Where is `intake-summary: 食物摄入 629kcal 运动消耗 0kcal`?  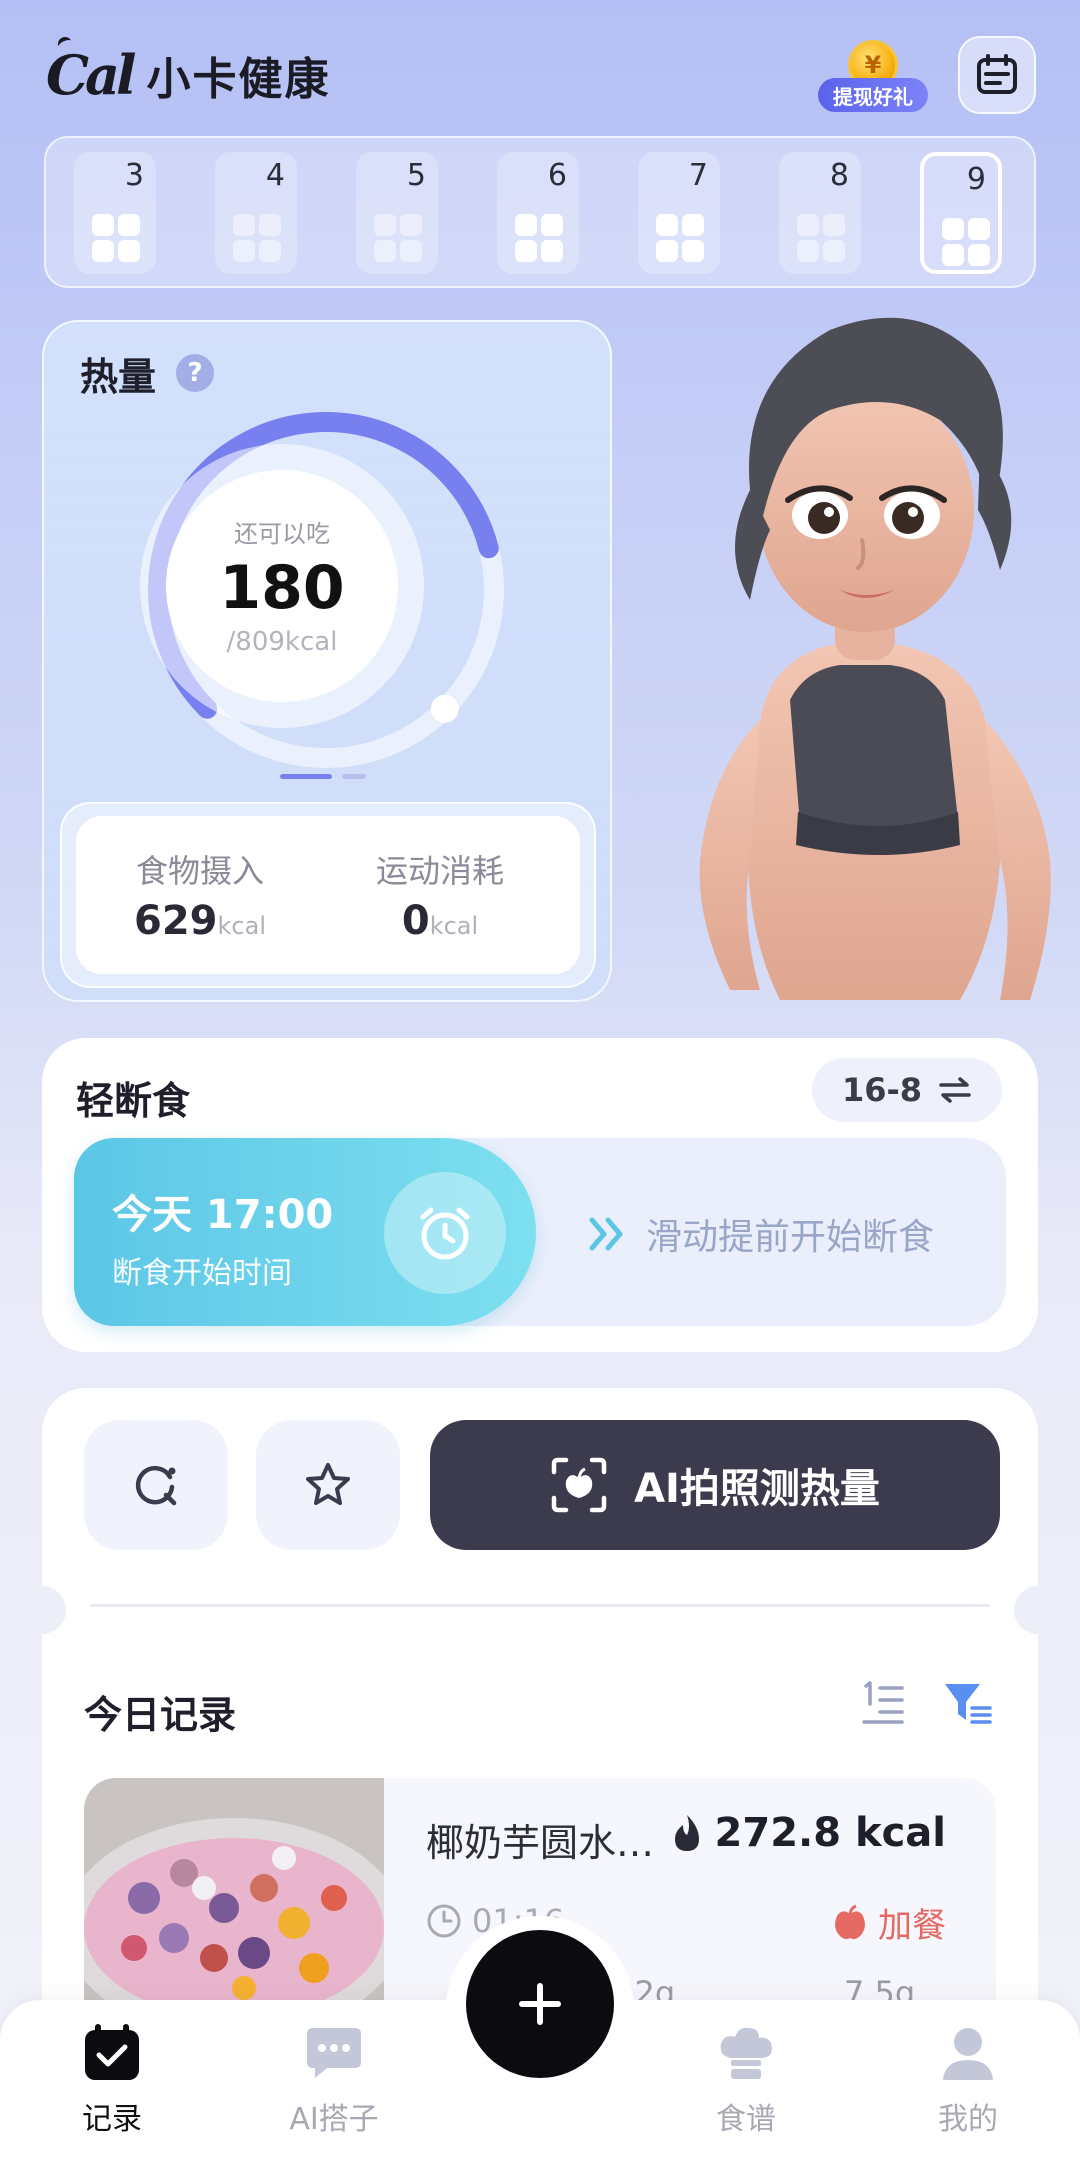 intake-summary: 食物摄入 629kcal 运动消耗 0kcal is located at coordinates (328, 895).